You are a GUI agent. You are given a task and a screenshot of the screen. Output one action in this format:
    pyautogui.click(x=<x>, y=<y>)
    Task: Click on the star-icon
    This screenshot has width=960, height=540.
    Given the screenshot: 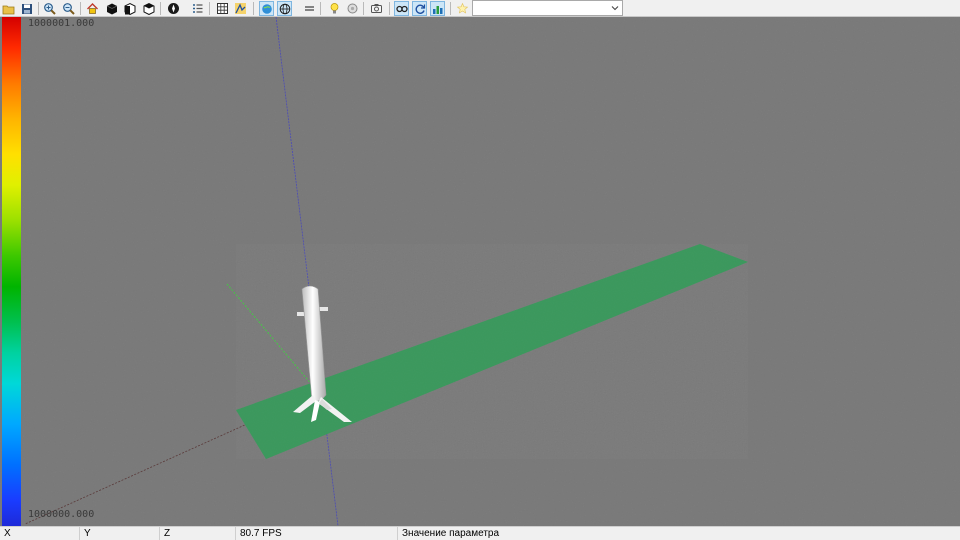 What is the action you would take?
    pyautogui.click(x=462, y=8)
    